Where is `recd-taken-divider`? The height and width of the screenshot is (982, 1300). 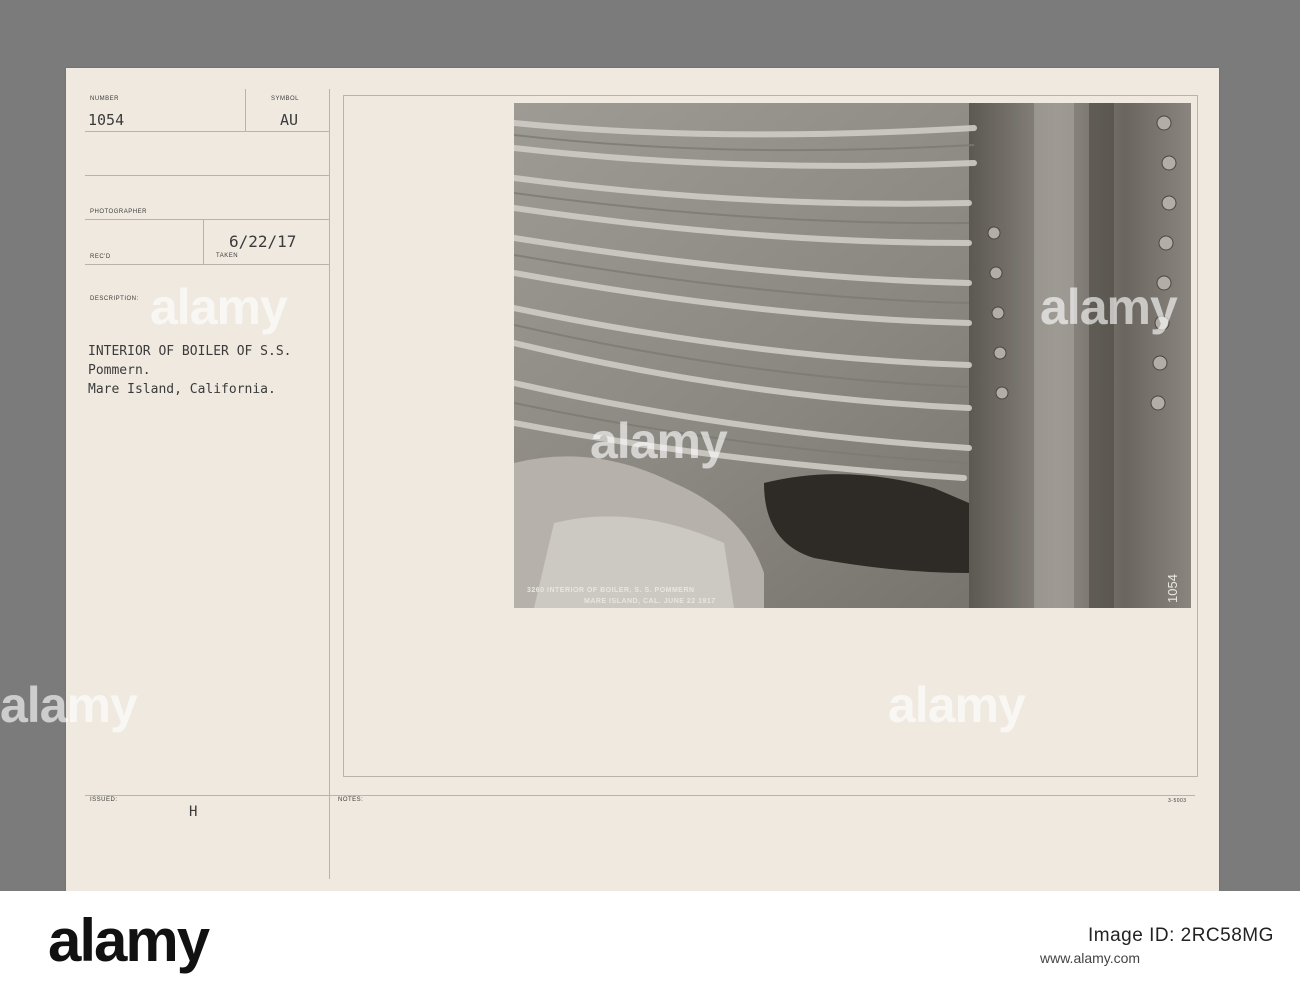
recd-taken-divider is located at coordinates (203, 241).